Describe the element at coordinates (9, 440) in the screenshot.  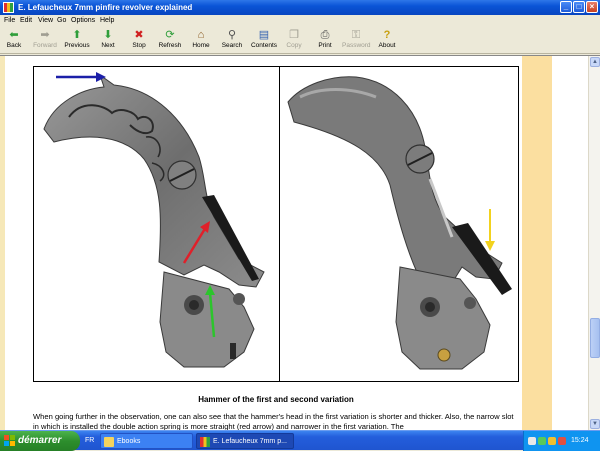
I see `windows-logo-icon` at that location.